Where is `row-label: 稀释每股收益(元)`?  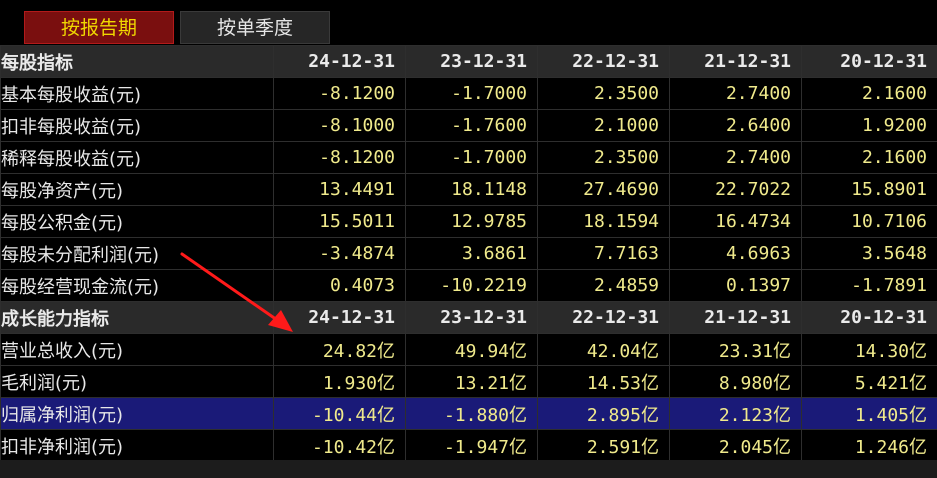 row-label: 稀释每股收益(元) is located at coordinates (137, 157).